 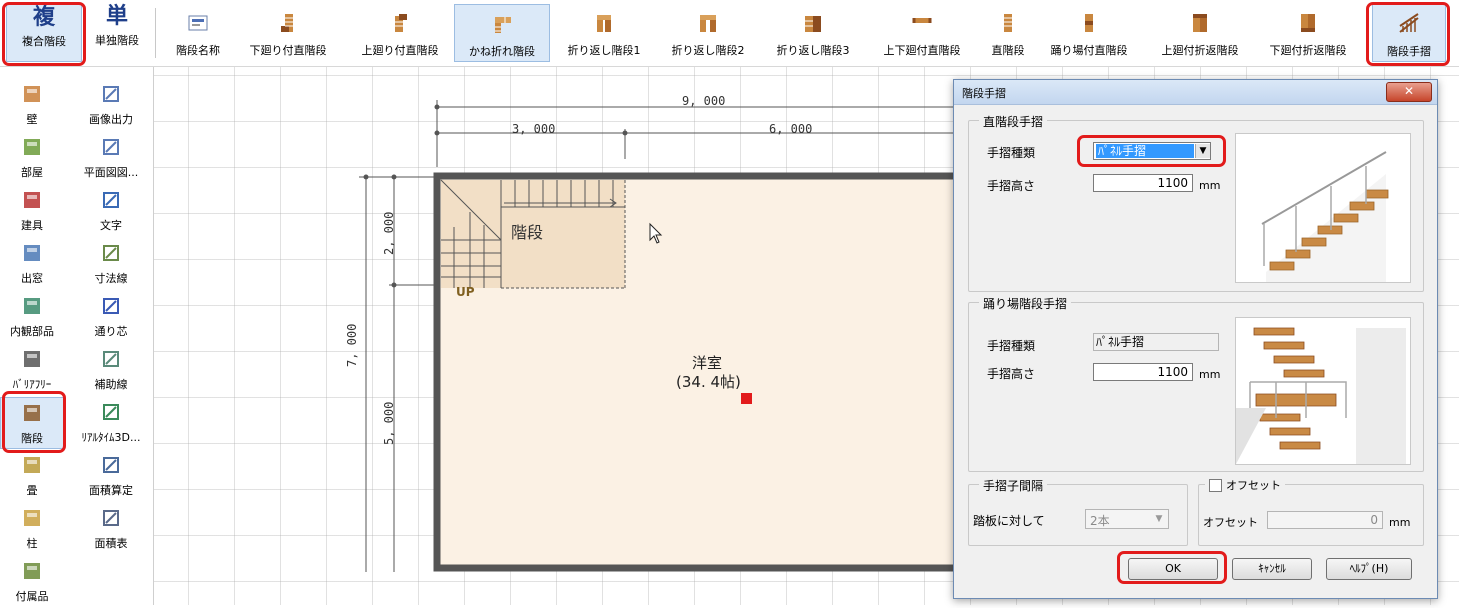 What do you see at coordinates (1272, 569) in the screenshot?
I see `cancel-button: ｷｬﾝｾﾙ` at bounding box center [1272, 569].